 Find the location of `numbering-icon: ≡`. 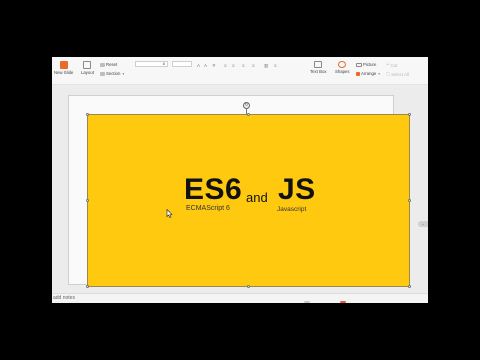

numbering-icon: ≡ is located at coordinates (233, 65).